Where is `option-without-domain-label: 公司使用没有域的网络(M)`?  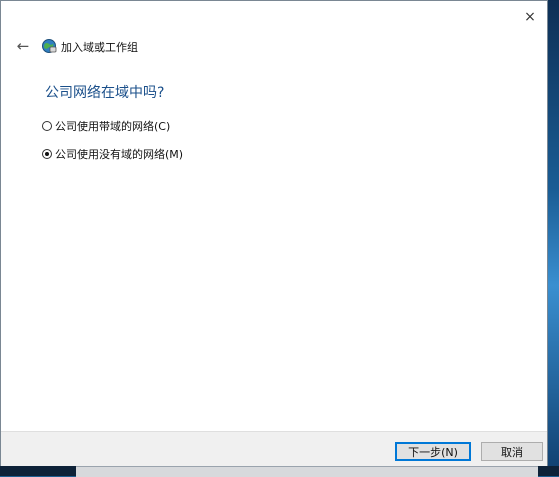 option-without-domain-label: 公司使用没有域的网络(M) is located at coordinates (119, 154).